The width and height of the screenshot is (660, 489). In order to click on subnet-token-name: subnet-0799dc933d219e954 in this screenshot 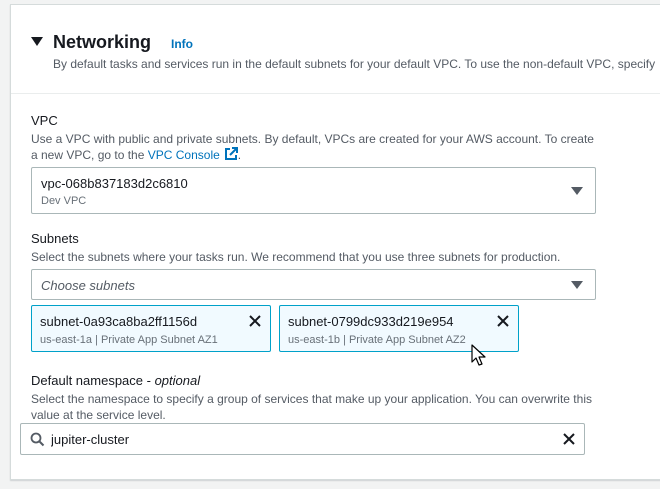, I will do `click(371, 321)`.